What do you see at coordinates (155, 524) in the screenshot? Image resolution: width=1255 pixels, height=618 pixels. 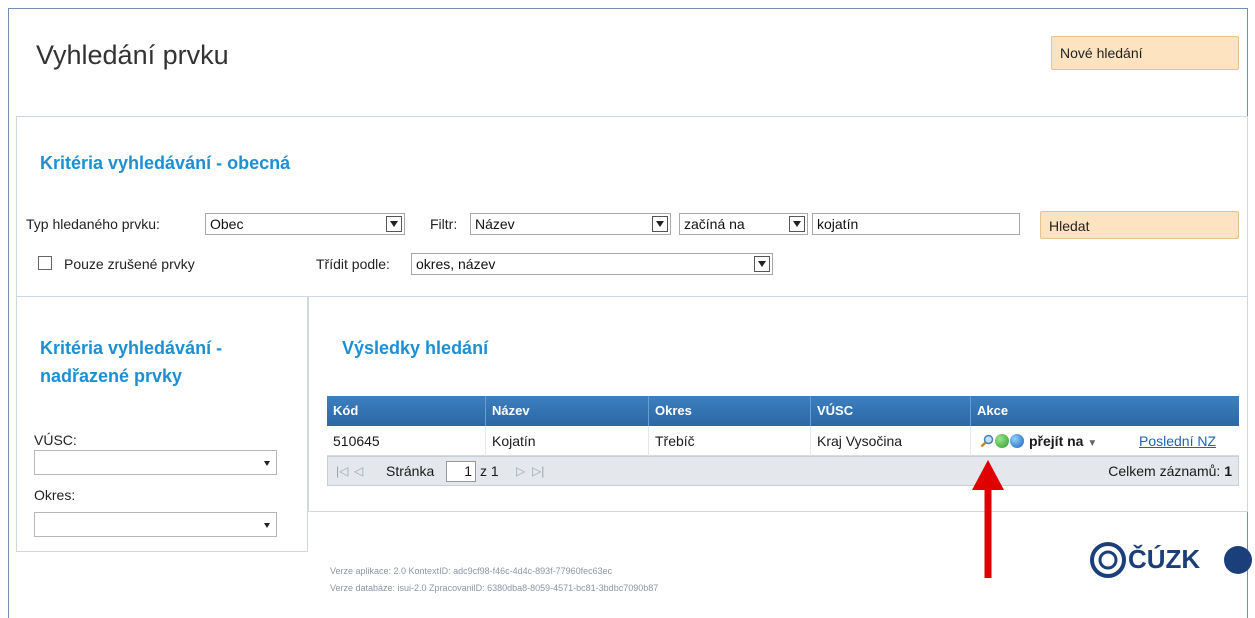 I see `okres-combo` at bounding box center [155, 524].